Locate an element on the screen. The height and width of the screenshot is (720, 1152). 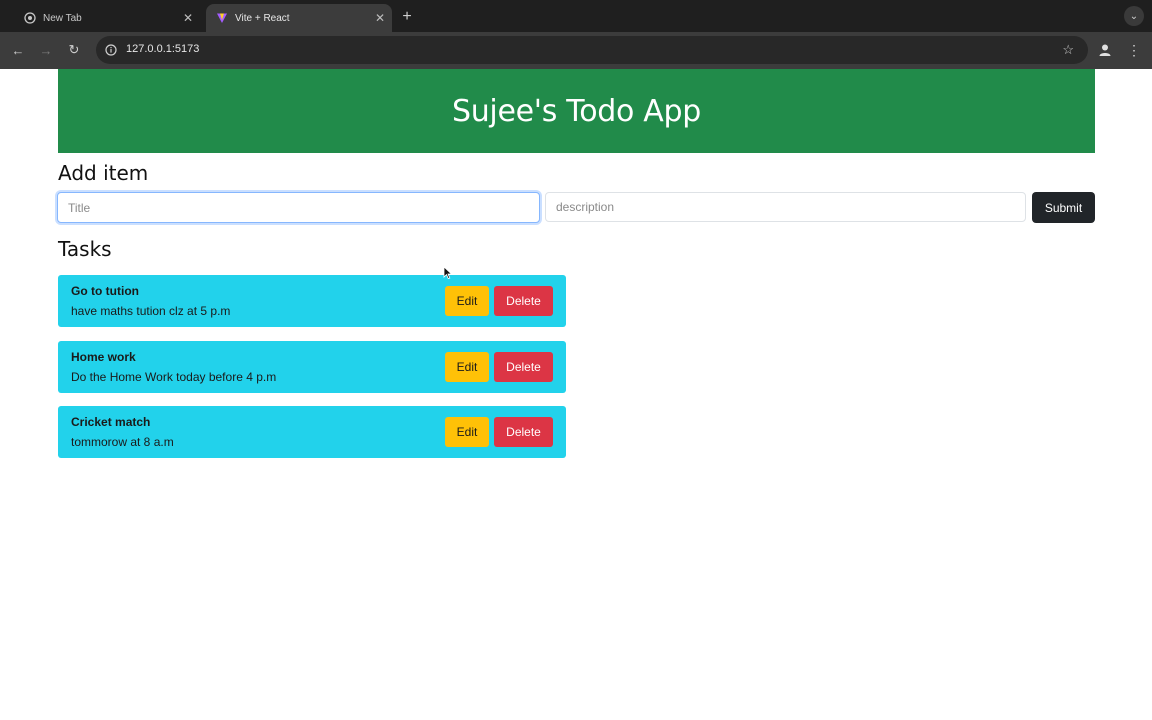
task-description: have maths tution clz at 5 p.m is located at coordinates (151, 311).